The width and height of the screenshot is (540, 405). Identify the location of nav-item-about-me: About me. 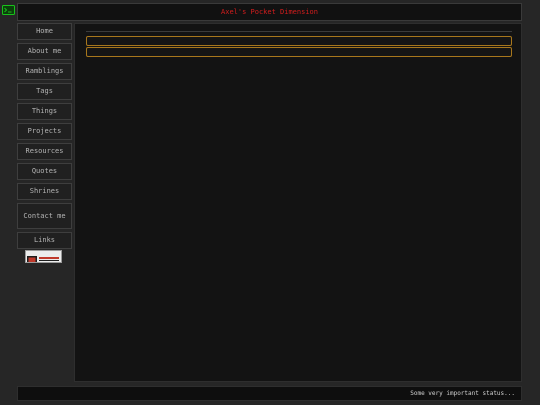
(44, 51).